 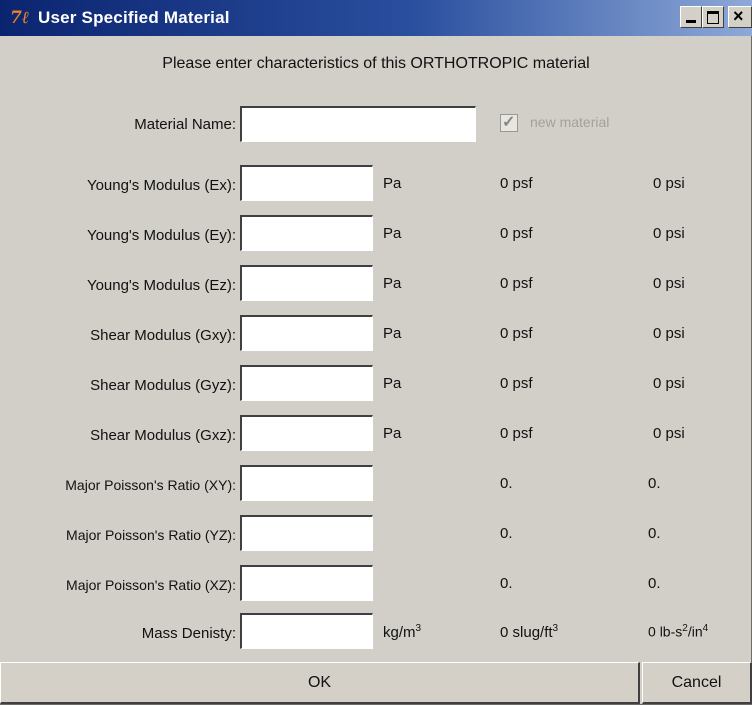 What do you see at coordinates (306, 631) in the screenshot?
I see `mass-density-field` at bounding box center [306, 631].